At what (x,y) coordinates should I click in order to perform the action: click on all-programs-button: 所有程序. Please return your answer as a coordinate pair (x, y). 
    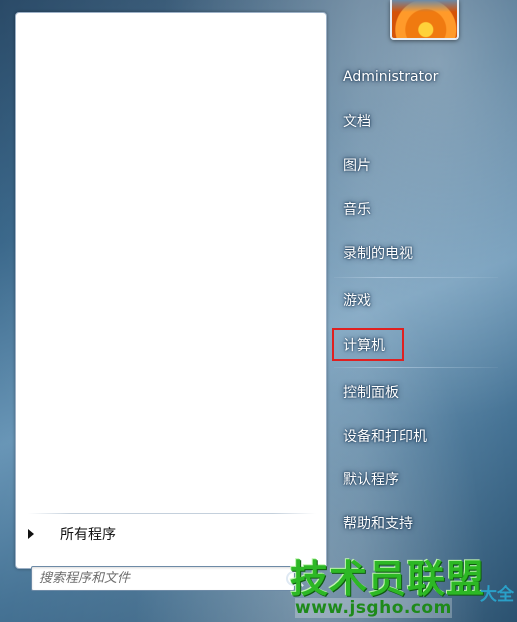
    Looking at the image, I should click on (171, 534).